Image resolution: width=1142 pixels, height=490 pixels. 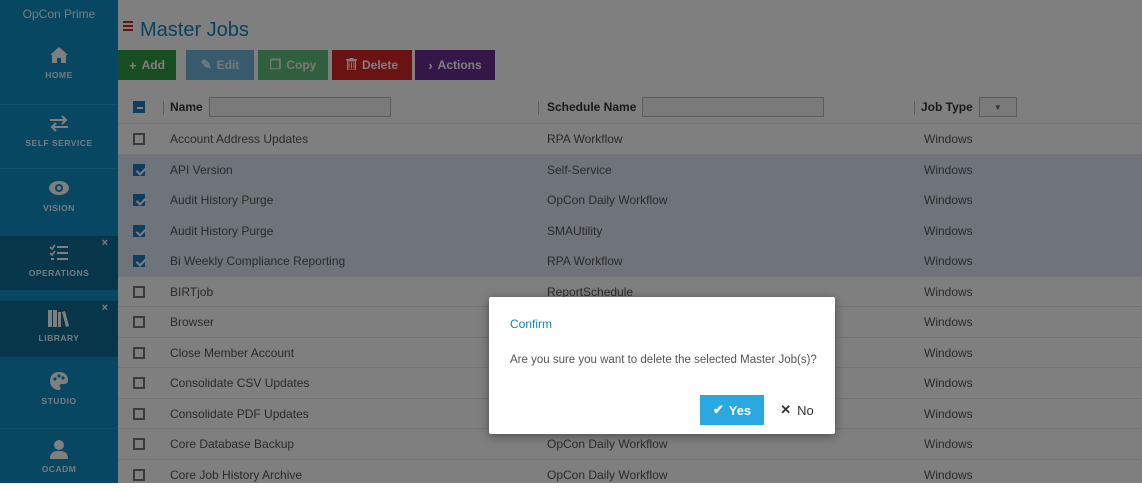 I want to click on no-button: ✕ No, so click(x=797, y=410).